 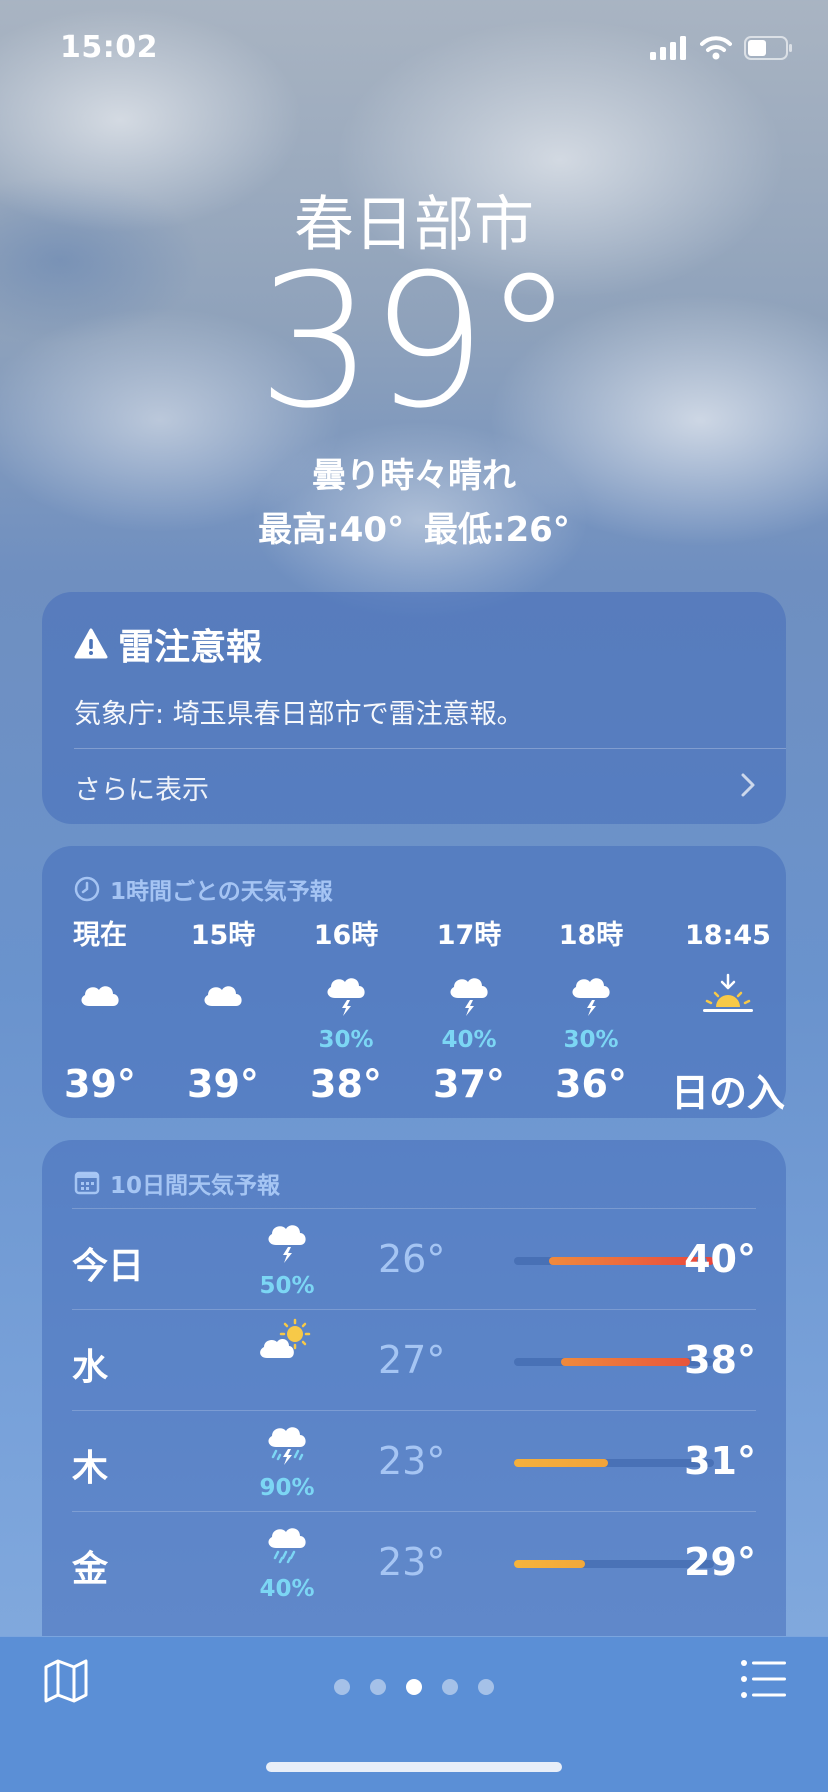 I want to click on page-indicator, so click(x=414, y=1687).